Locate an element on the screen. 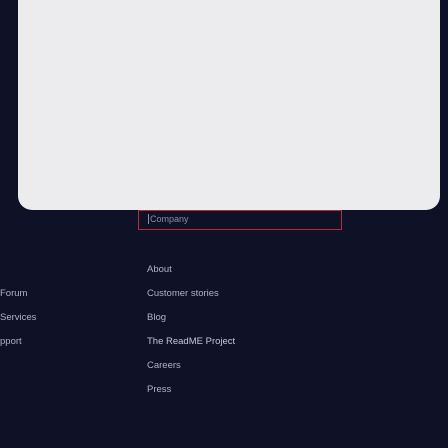 The height and width of the screenshot is (448, 448). footer-link-forum: Forum is located at coordinates (13, 293).